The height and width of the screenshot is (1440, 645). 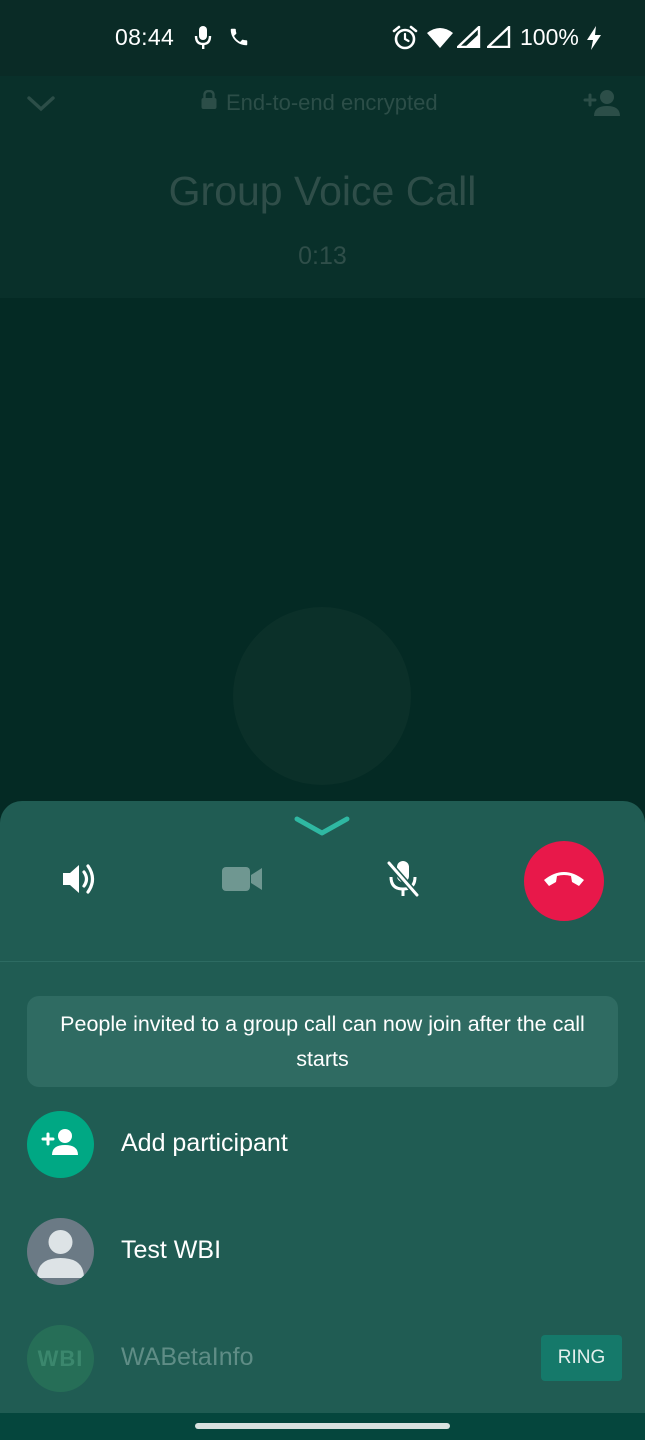 What do you see at coordinates (239, 40) in the screenshot?
I see `phone-icon` at bounding box center [239, 40].